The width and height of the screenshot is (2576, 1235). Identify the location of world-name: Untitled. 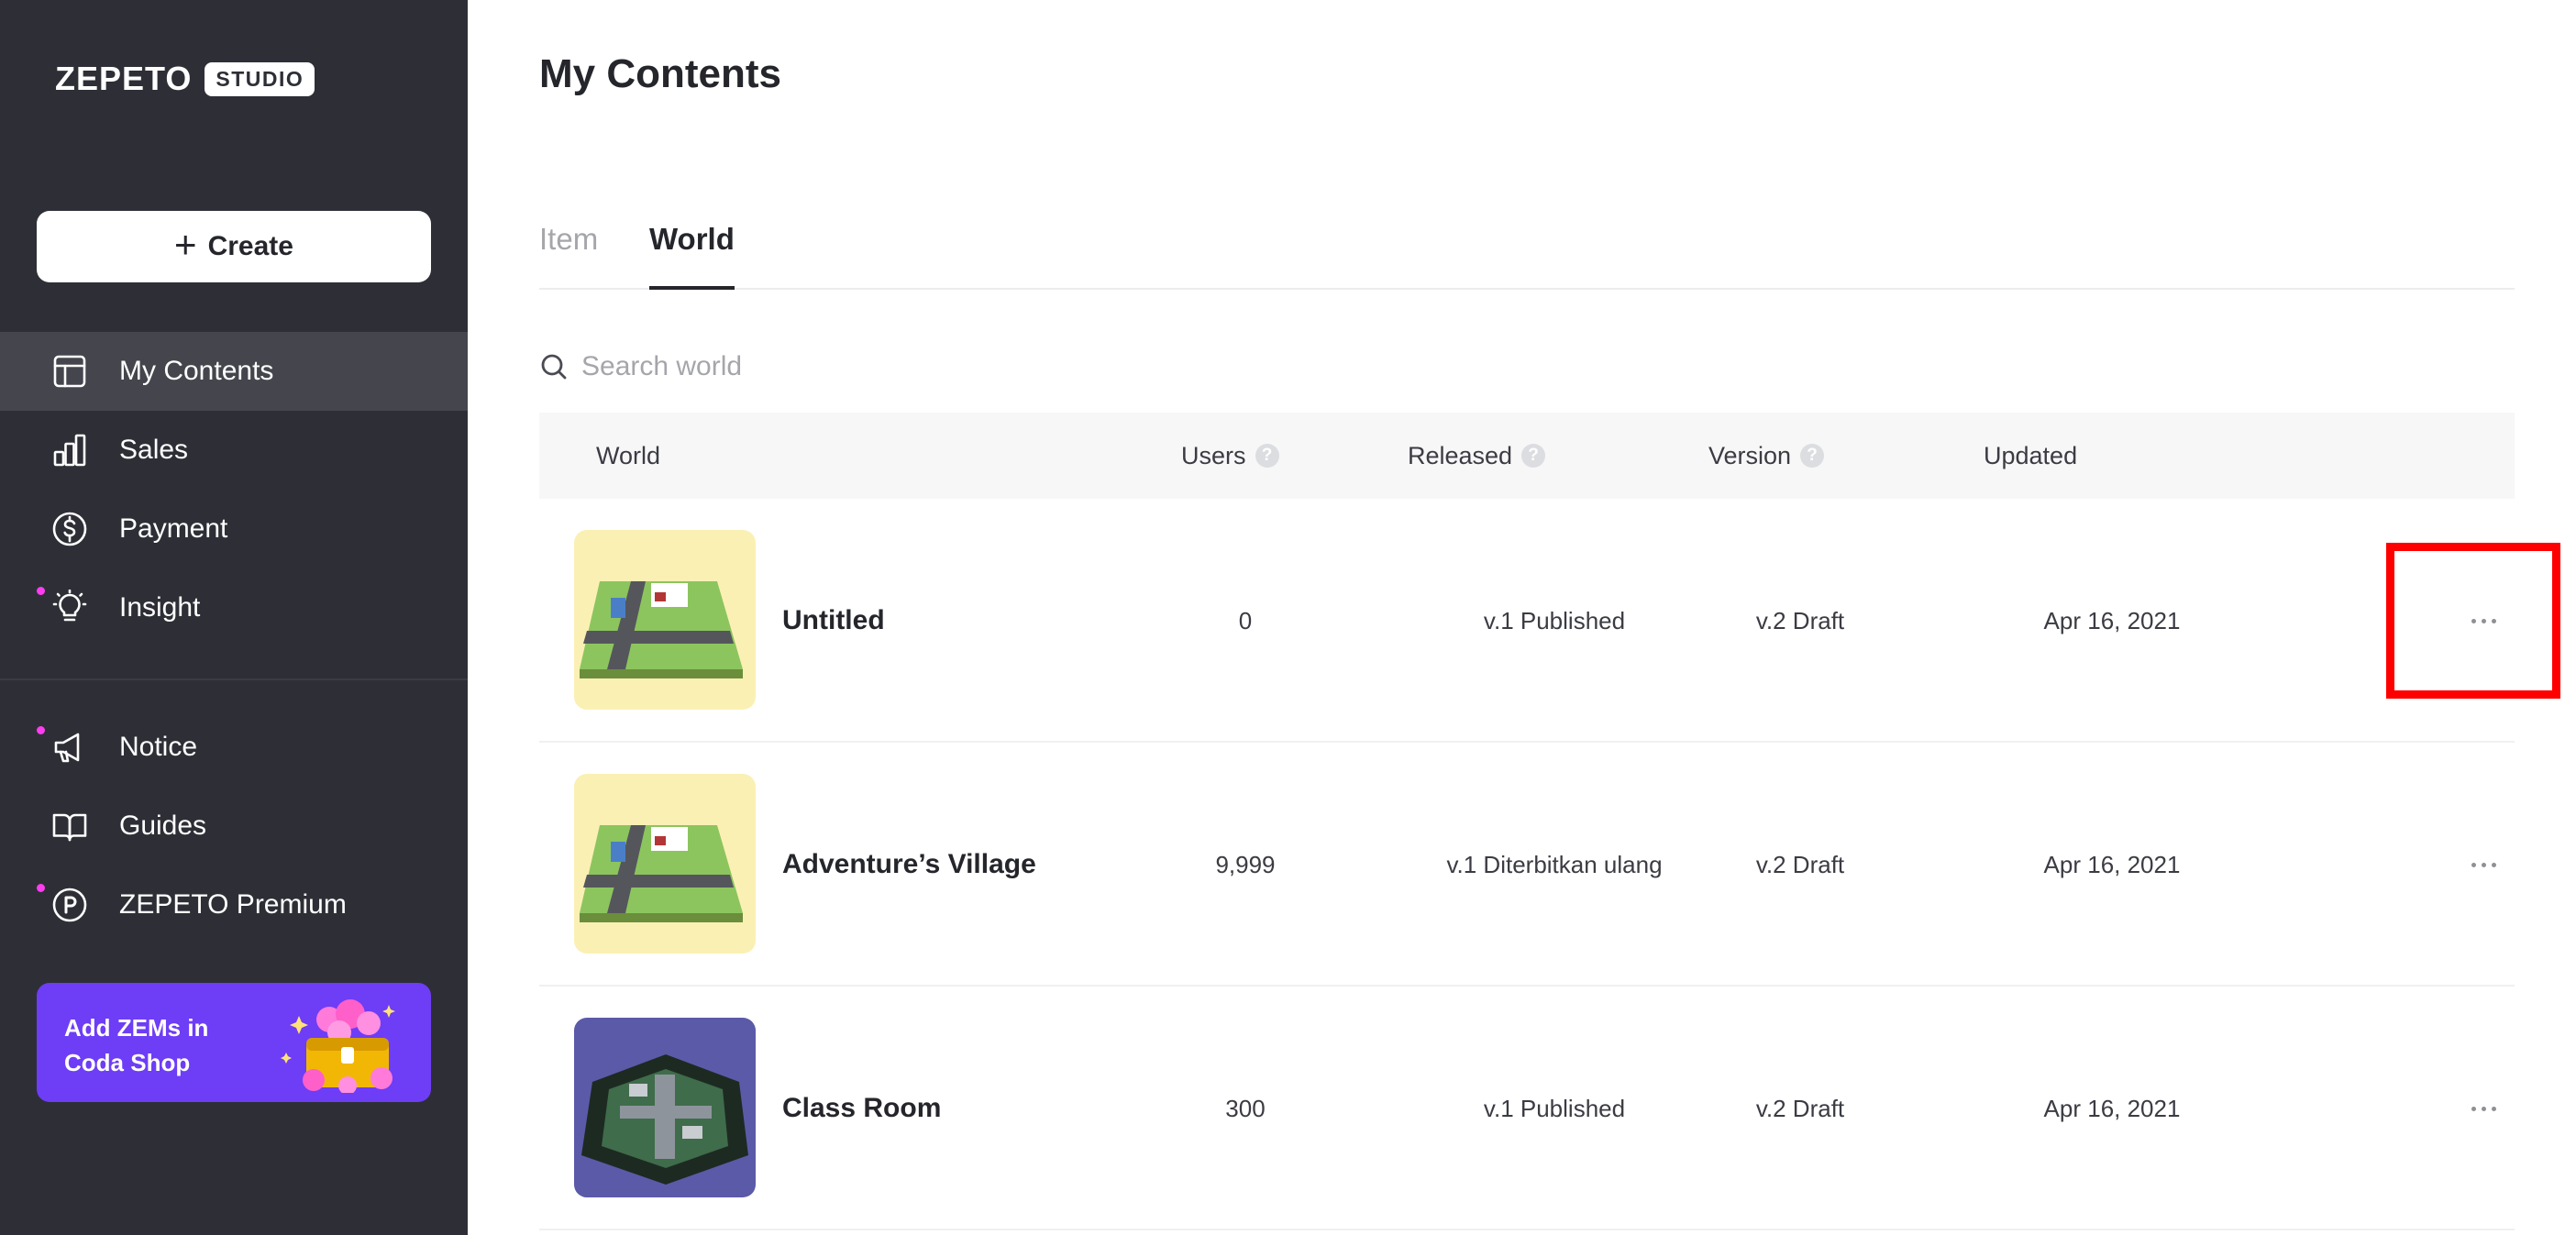
(833, 621).